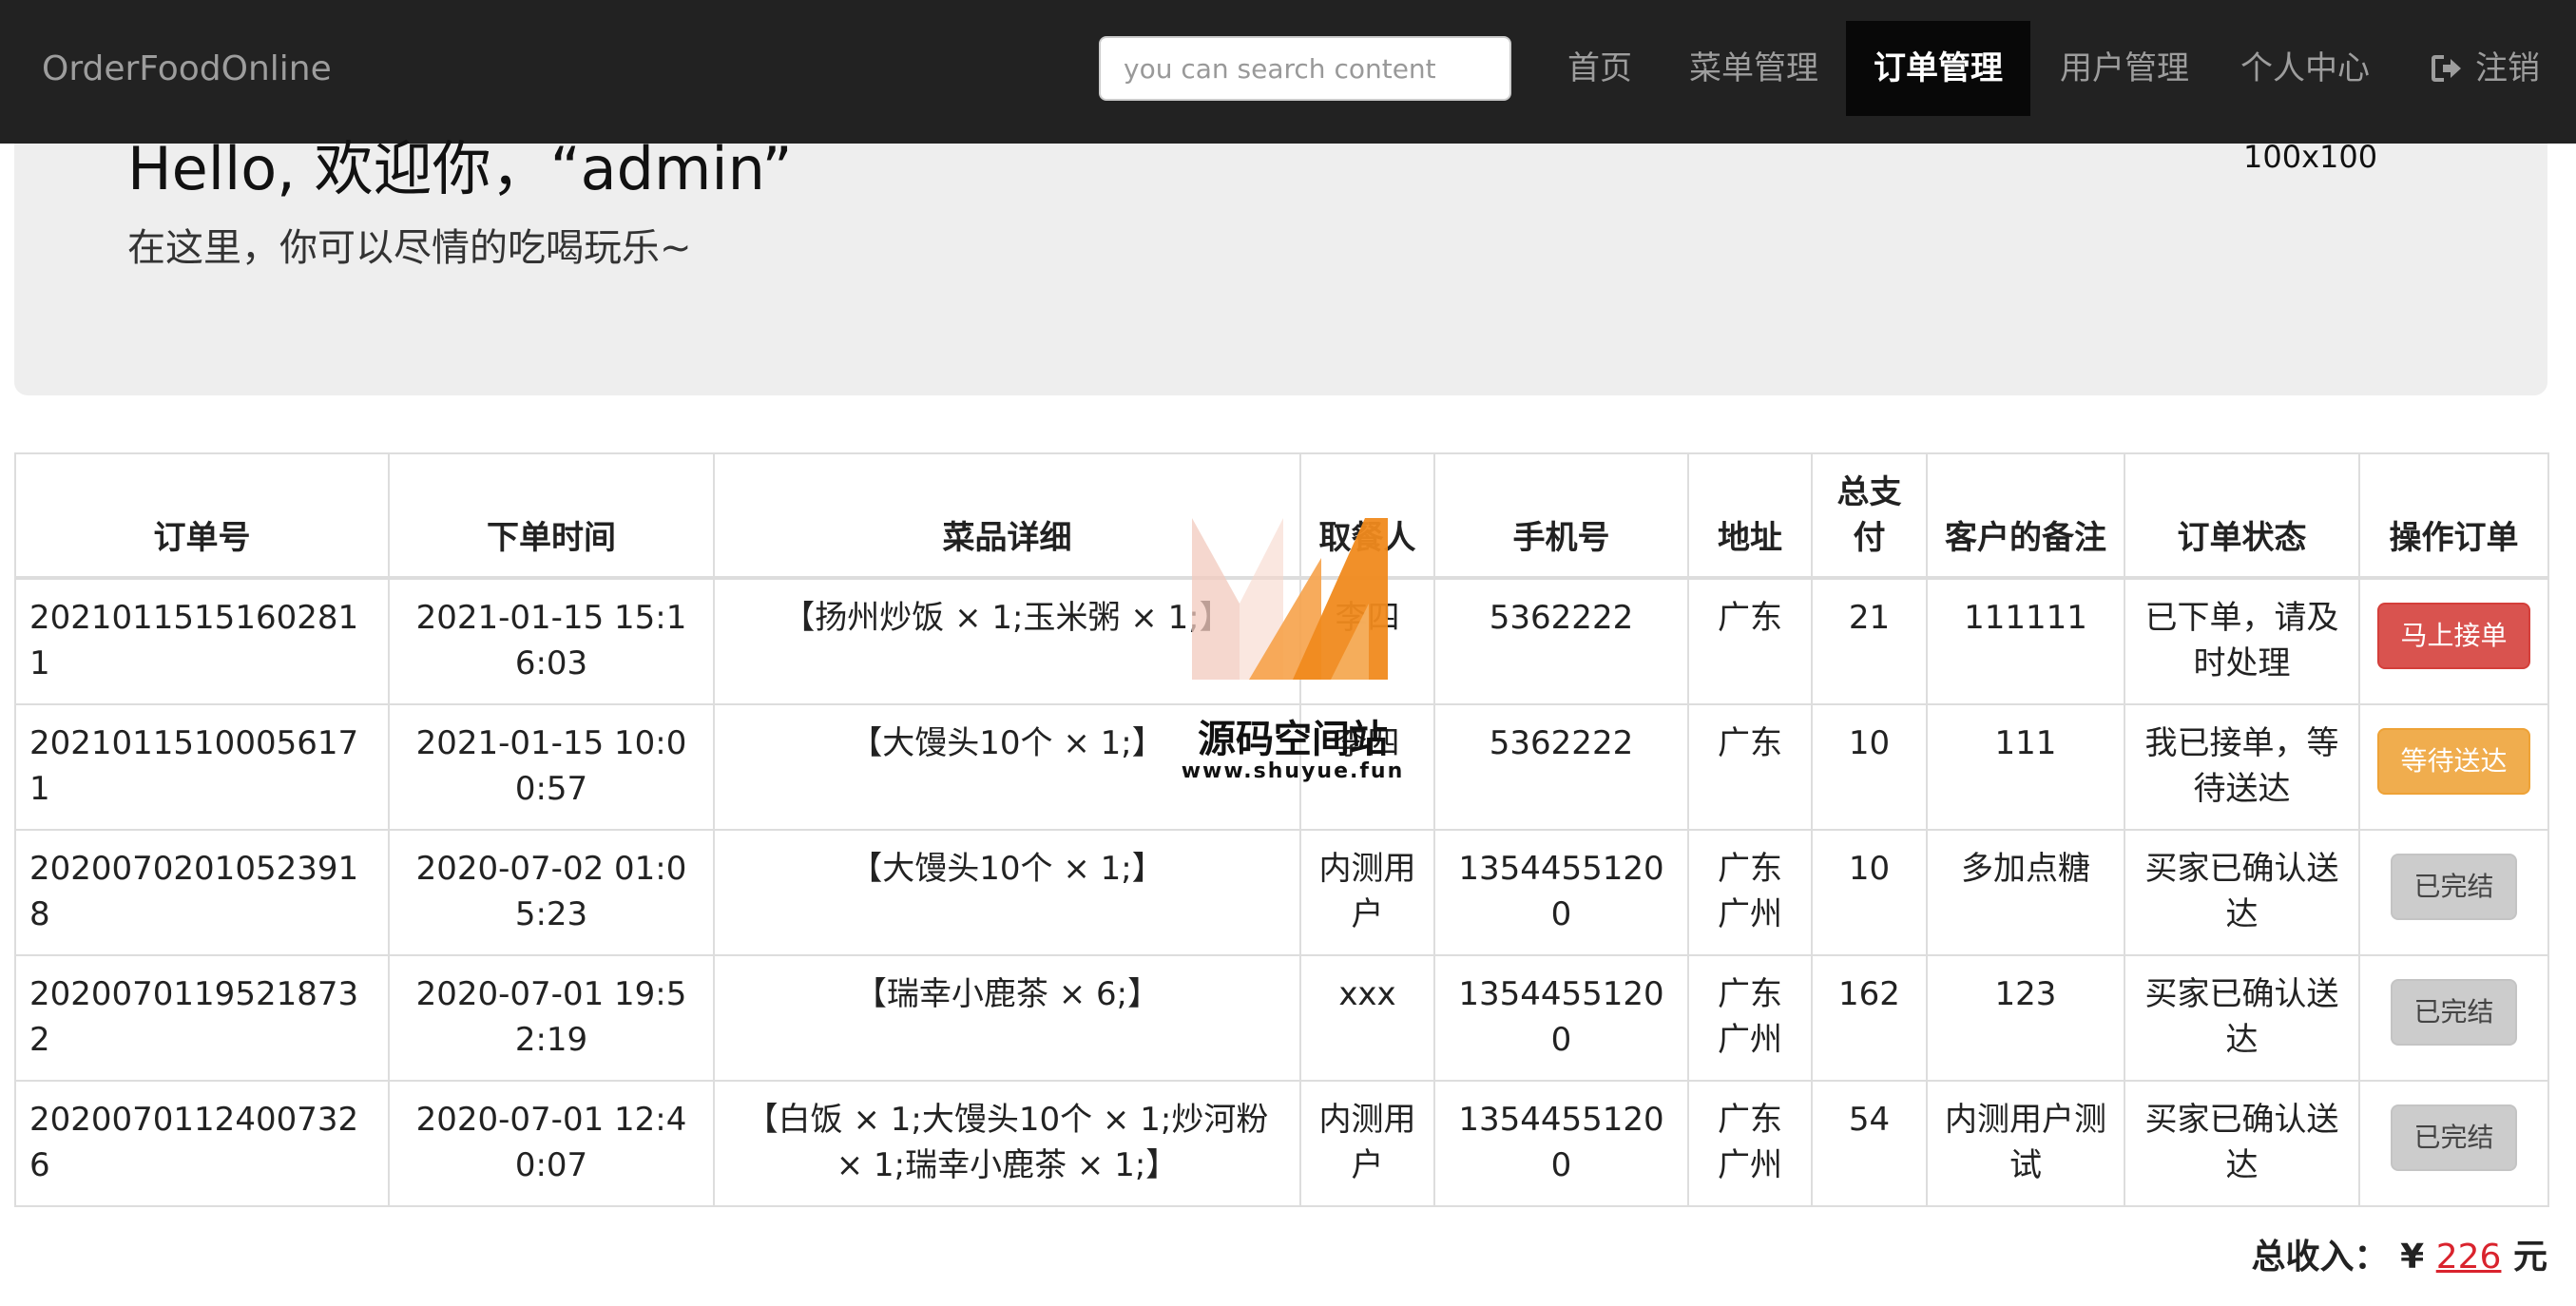 This screenshot has width=2576, height=1306. What do you see at coordinates (2025, 516) in the screenshot?
I see `column-header-customer-note: 客户的备注` at bounding box center [2025, 516].